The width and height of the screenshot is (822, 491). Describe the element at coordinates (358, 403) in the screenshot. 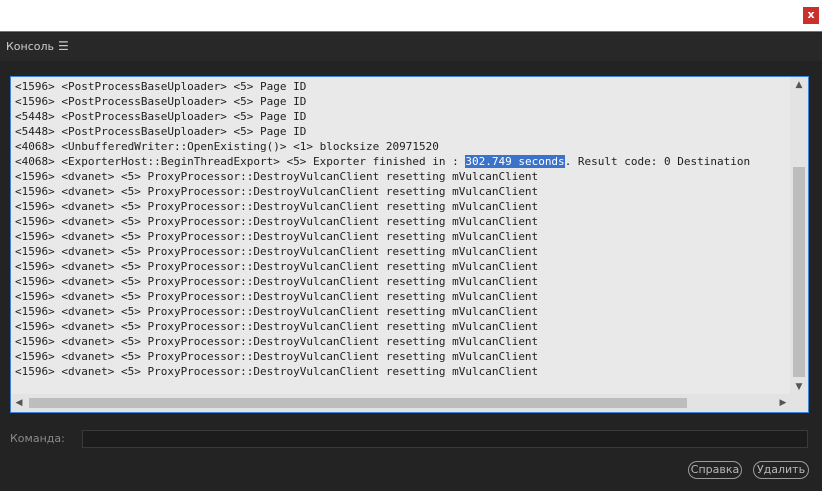

I see `horizontal-scroll-thumb` at that location.